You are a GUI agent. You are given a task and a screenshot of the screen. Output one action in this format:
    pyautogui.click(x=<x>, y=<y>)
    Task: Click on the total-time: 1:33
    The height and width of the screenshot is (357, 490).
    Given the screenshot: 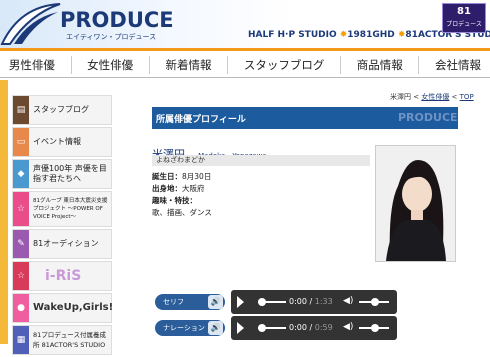 What is the action you would take?
    pyautogui.click(x=323, y=301)
    